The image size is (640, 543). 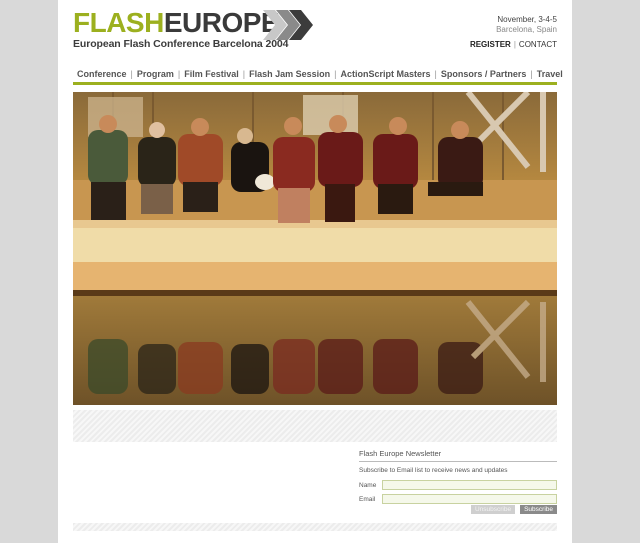 What do you see at coordinates (367, 499) in the screenshot?
I see `email-label: Email` at bounding box center [367, 499].